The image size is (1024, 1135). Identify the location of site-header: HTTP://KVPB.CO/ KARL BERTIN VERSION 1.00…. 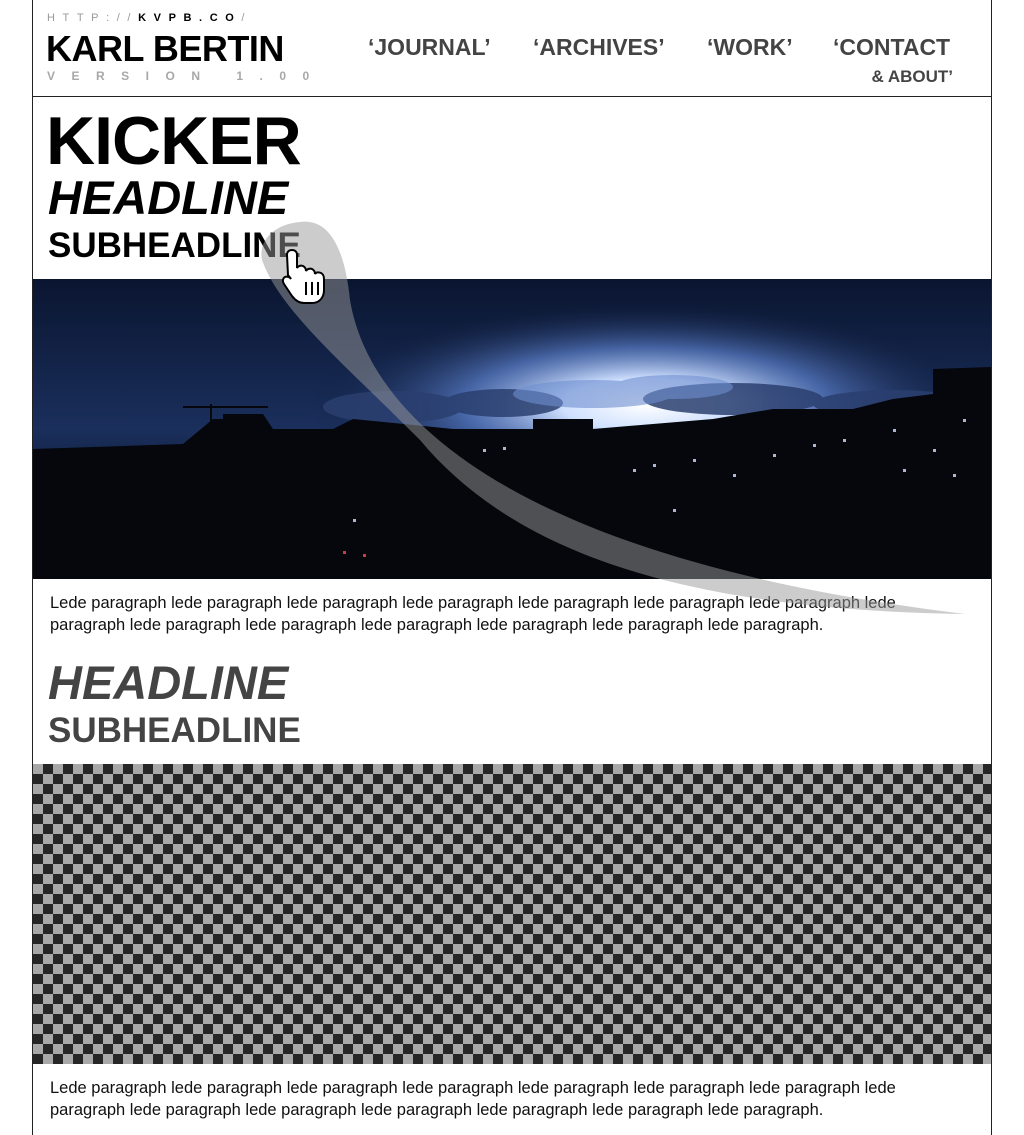
(512, 48).